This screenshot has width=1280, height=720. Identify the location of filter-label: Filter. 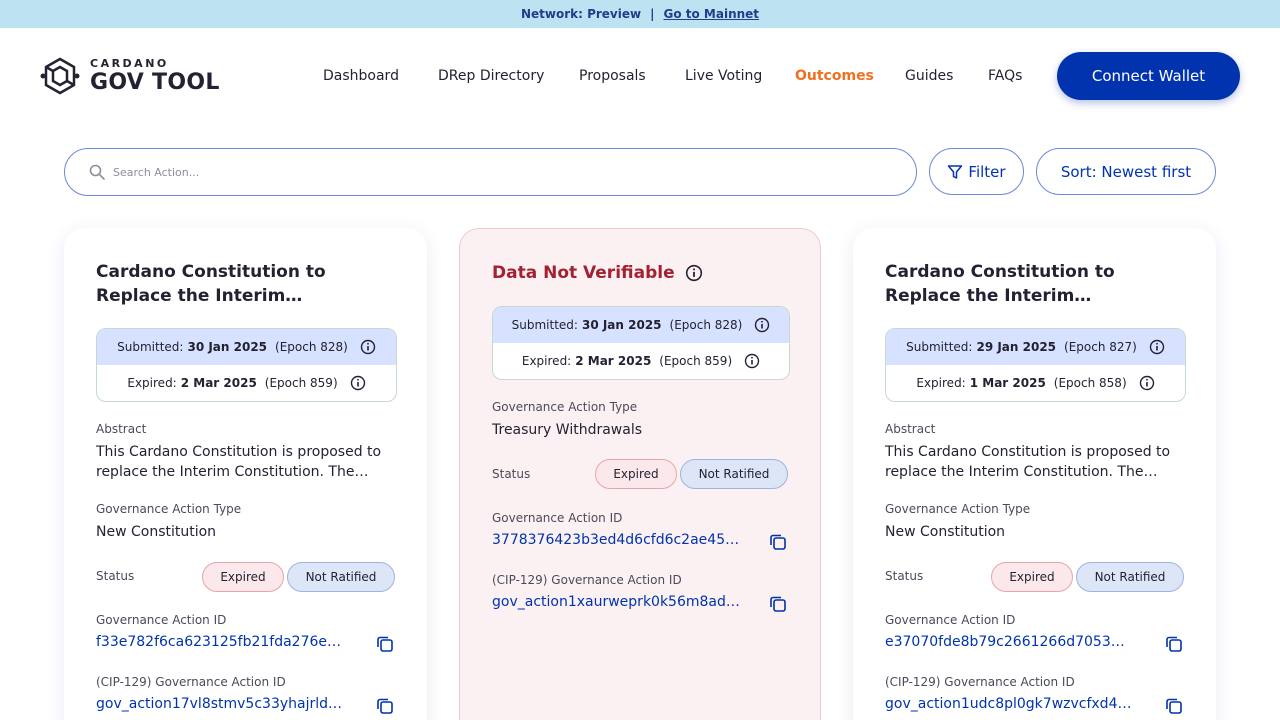
(987, 171).